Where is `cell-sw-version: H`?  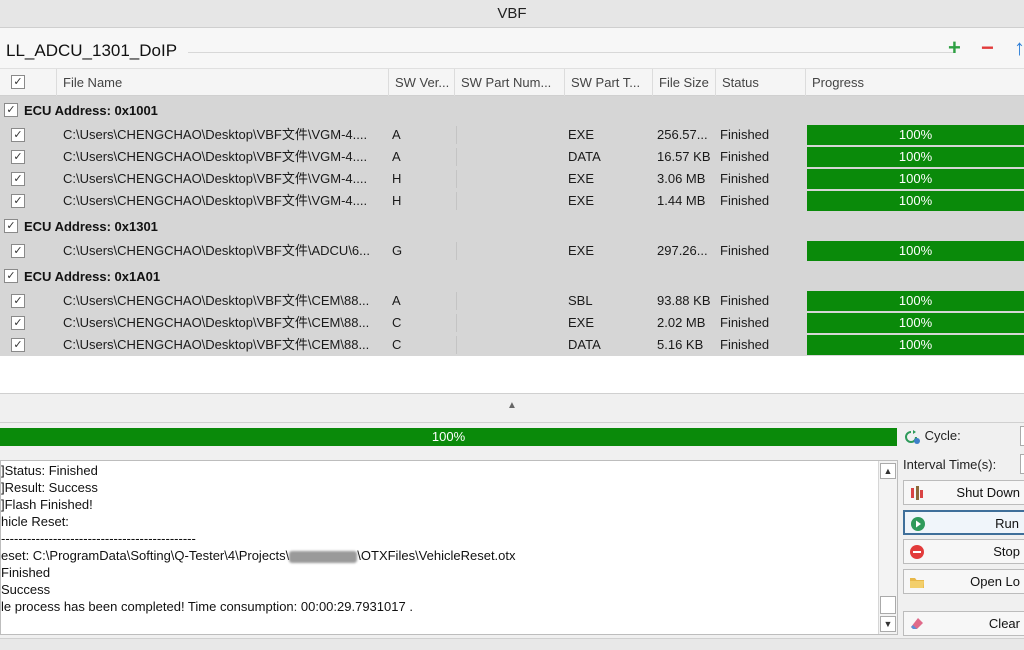 cell-sw-version: H is located at coordinates (397, 200).